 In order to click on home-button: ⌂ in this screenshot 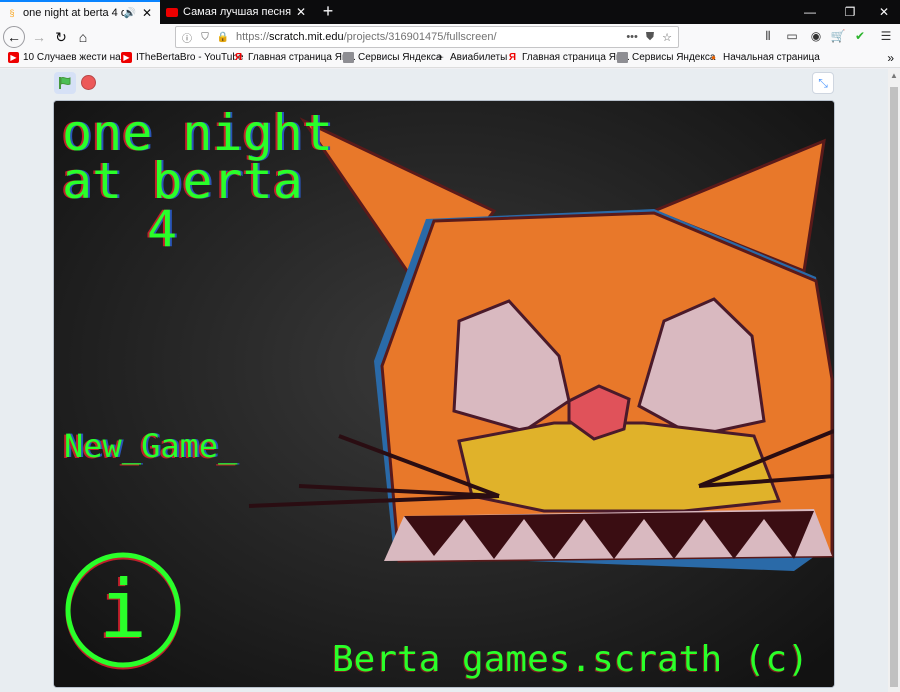, I will do `click(83, 37)`.